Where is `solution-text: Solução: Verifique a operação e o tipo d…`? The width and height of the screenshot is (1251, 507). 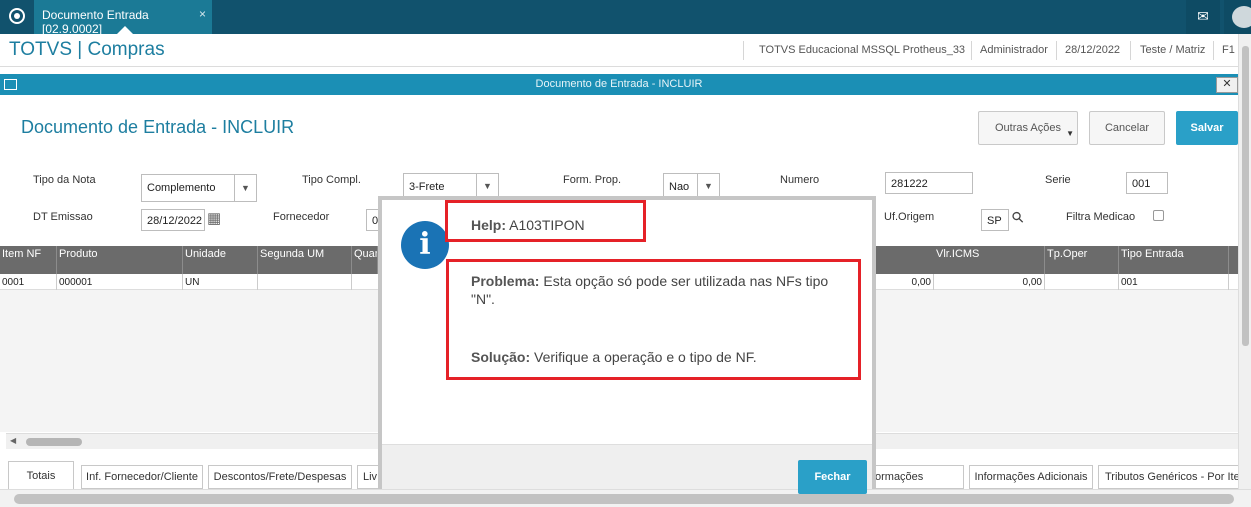
solution-text: Solução: Verifique a operação e o tipo d… is located at coordinates (661, 357).